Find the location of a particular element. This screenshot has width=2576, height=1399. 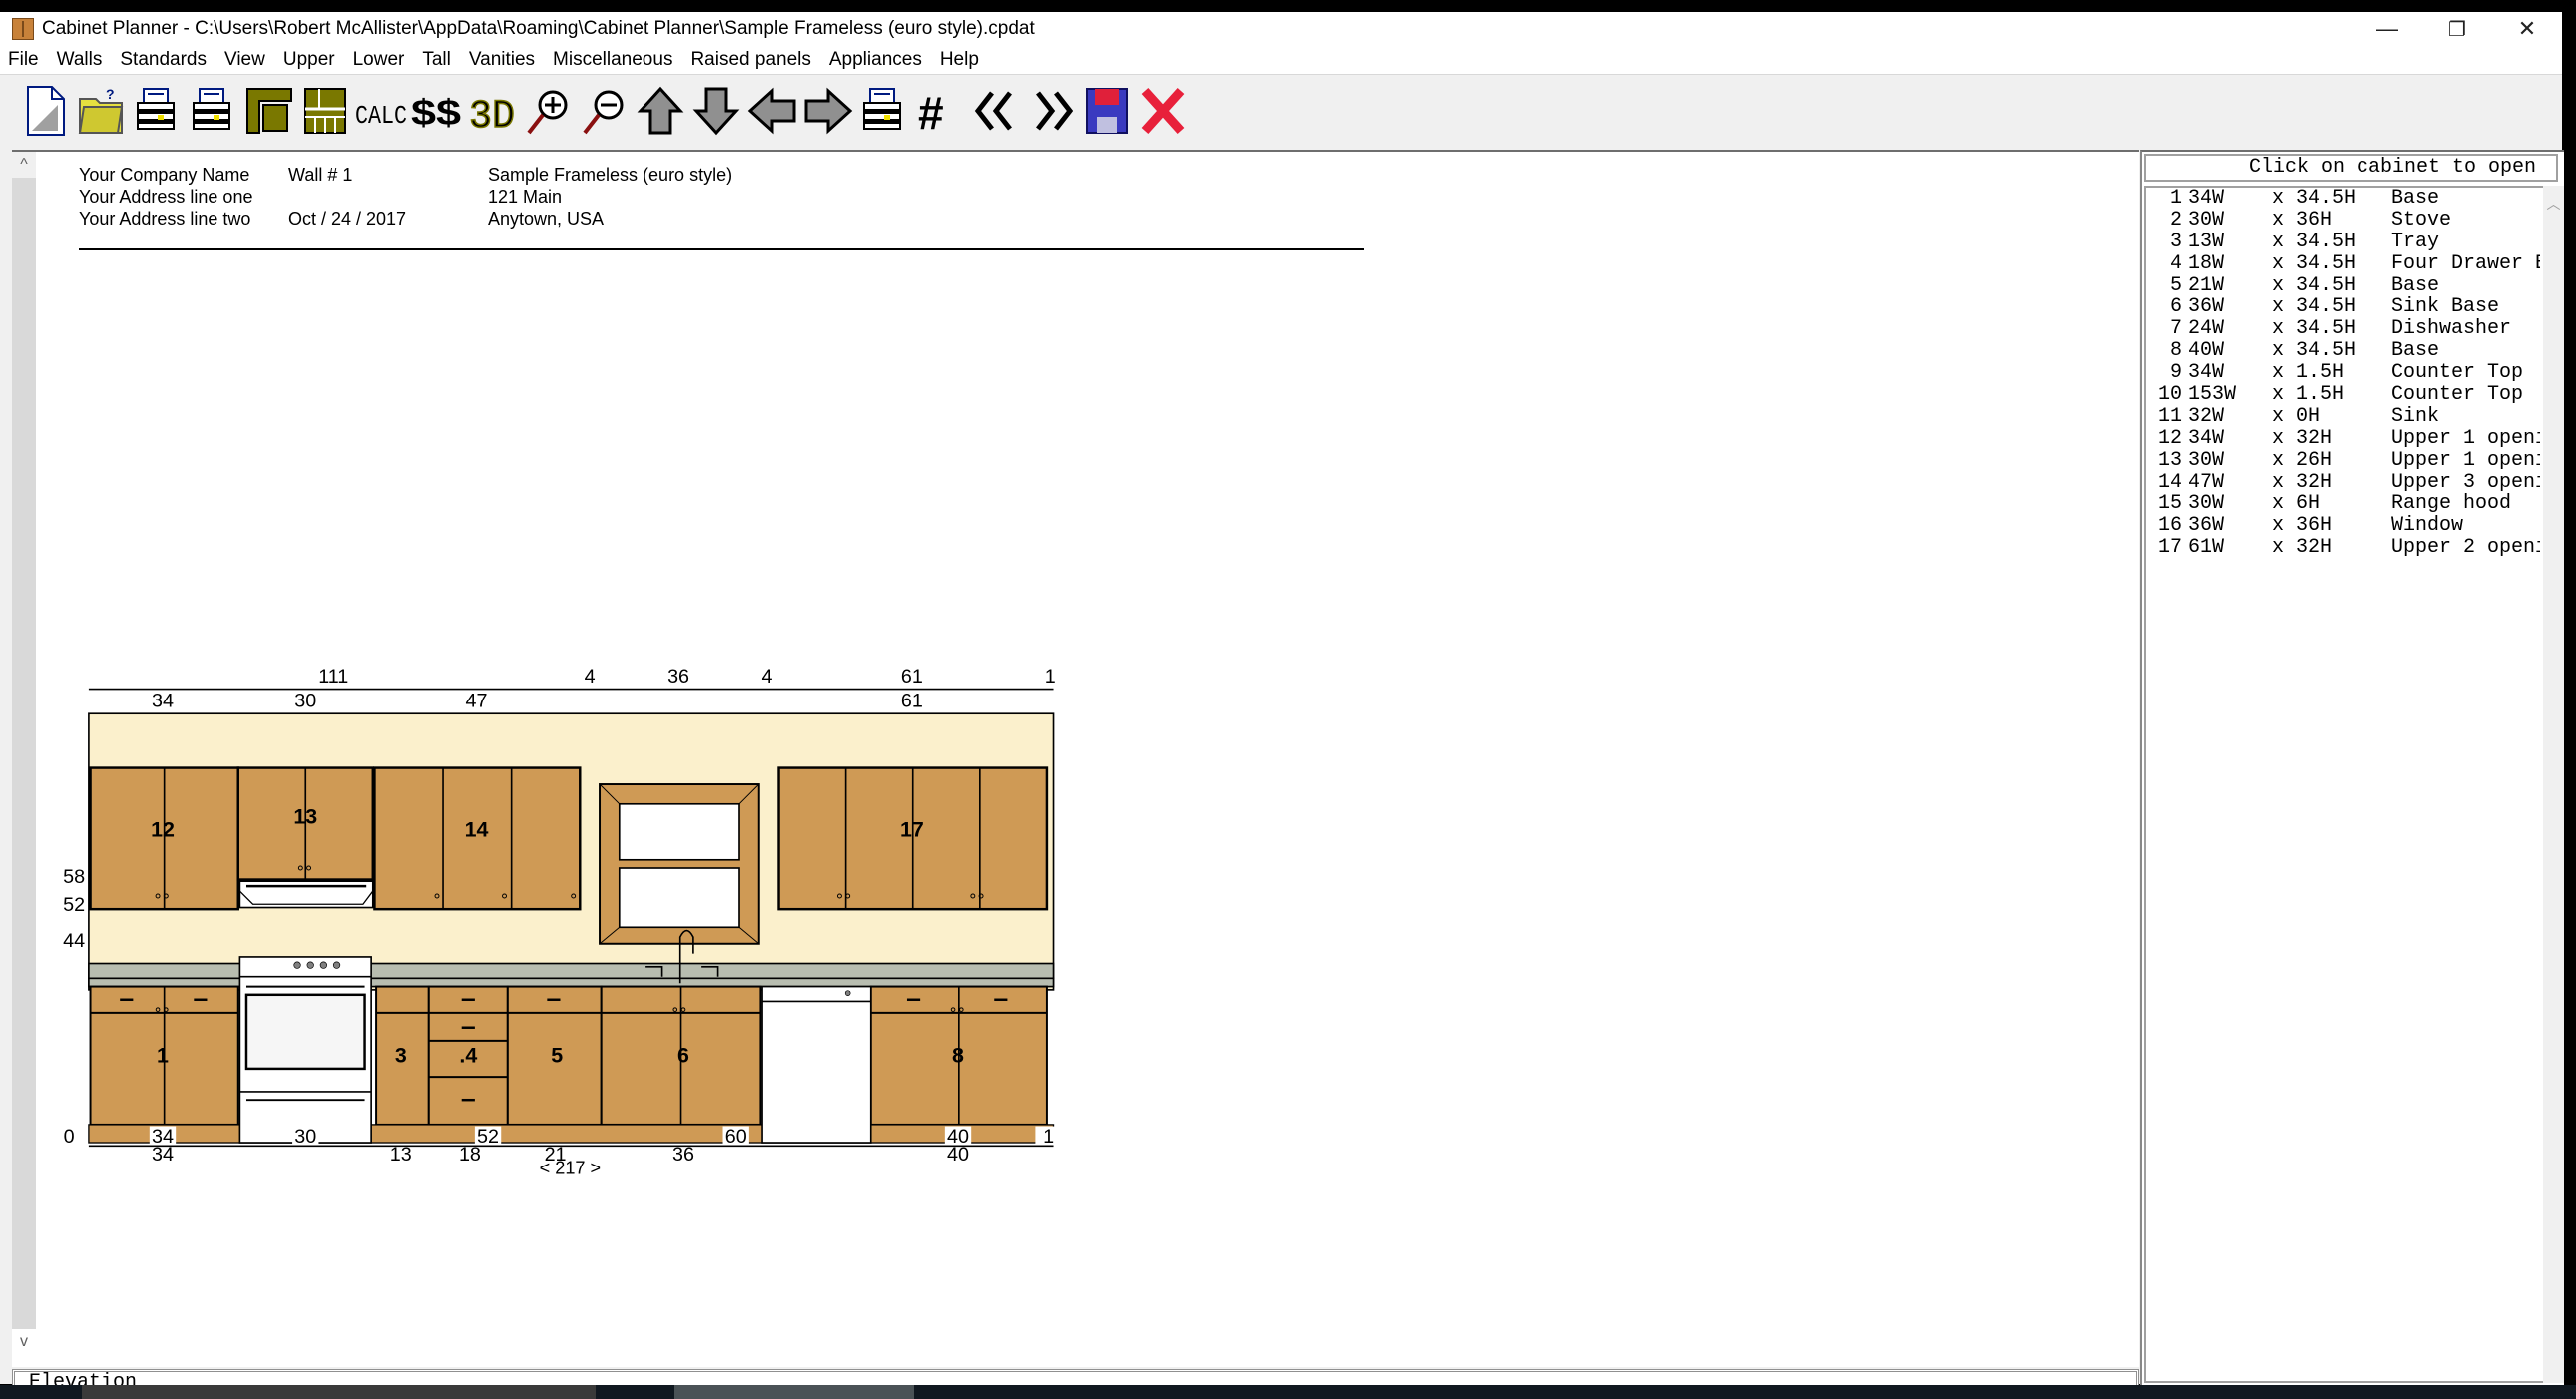

restore-button: ❐ is located at coordinates (2457, 29).